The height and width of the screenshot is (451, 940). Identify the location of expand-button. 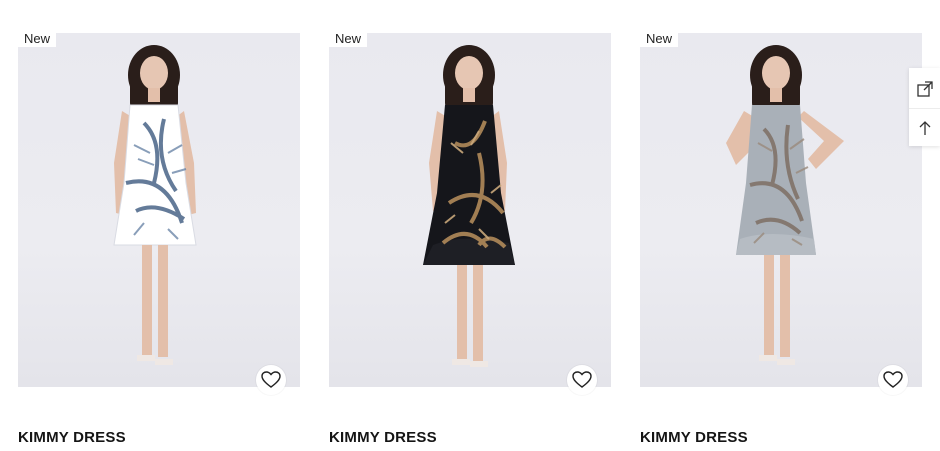
(924, 89).